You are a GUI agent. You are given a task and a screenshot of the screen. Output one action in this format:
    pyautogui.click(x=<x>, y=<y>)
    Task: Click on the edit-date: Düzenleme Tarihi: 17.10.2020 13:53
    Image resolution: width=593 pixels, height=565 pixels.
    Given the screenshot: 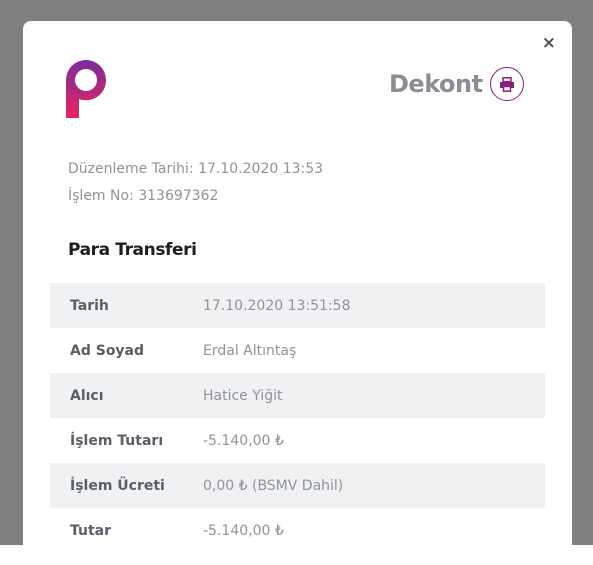 What is the action you would take?
    pyautogui.click(x=195, y=169)
    